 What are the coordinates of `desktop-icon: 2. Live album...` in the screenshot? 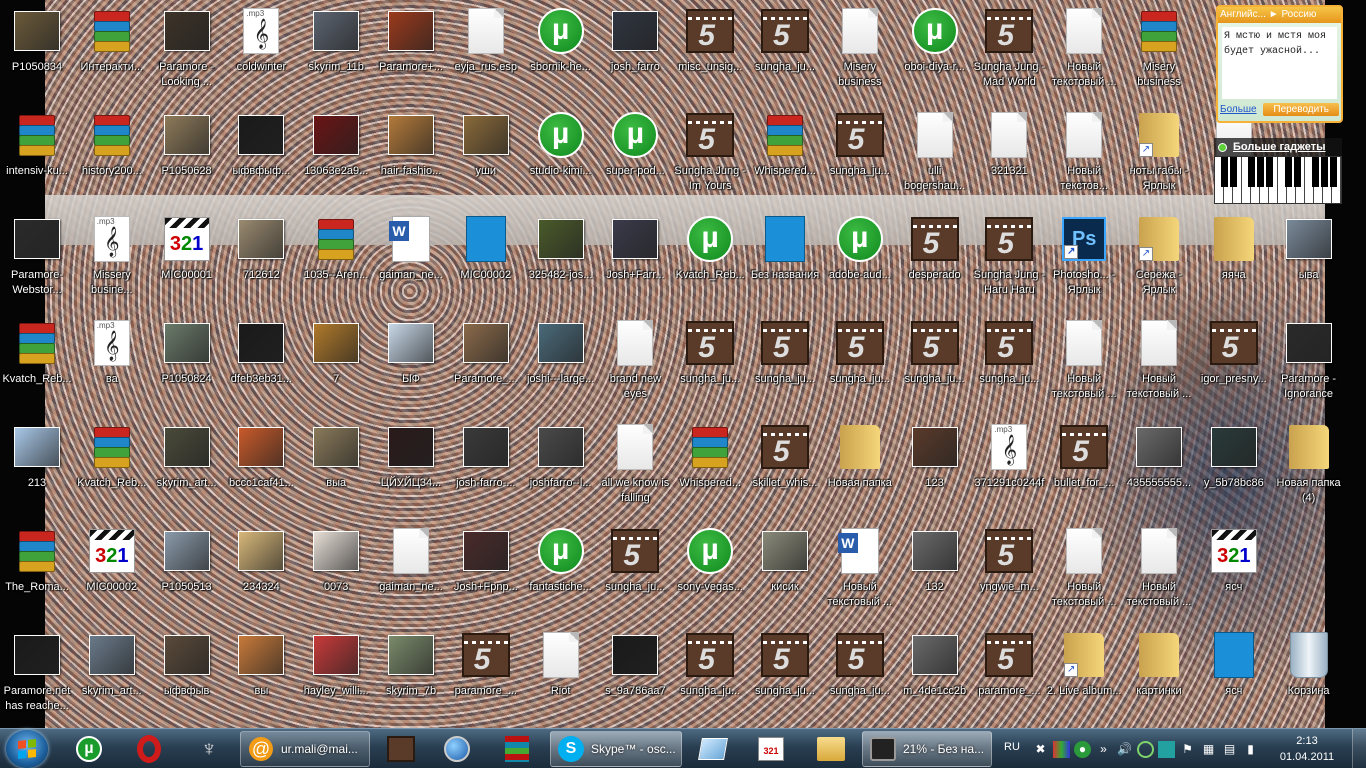 It's located at (1084, 675).